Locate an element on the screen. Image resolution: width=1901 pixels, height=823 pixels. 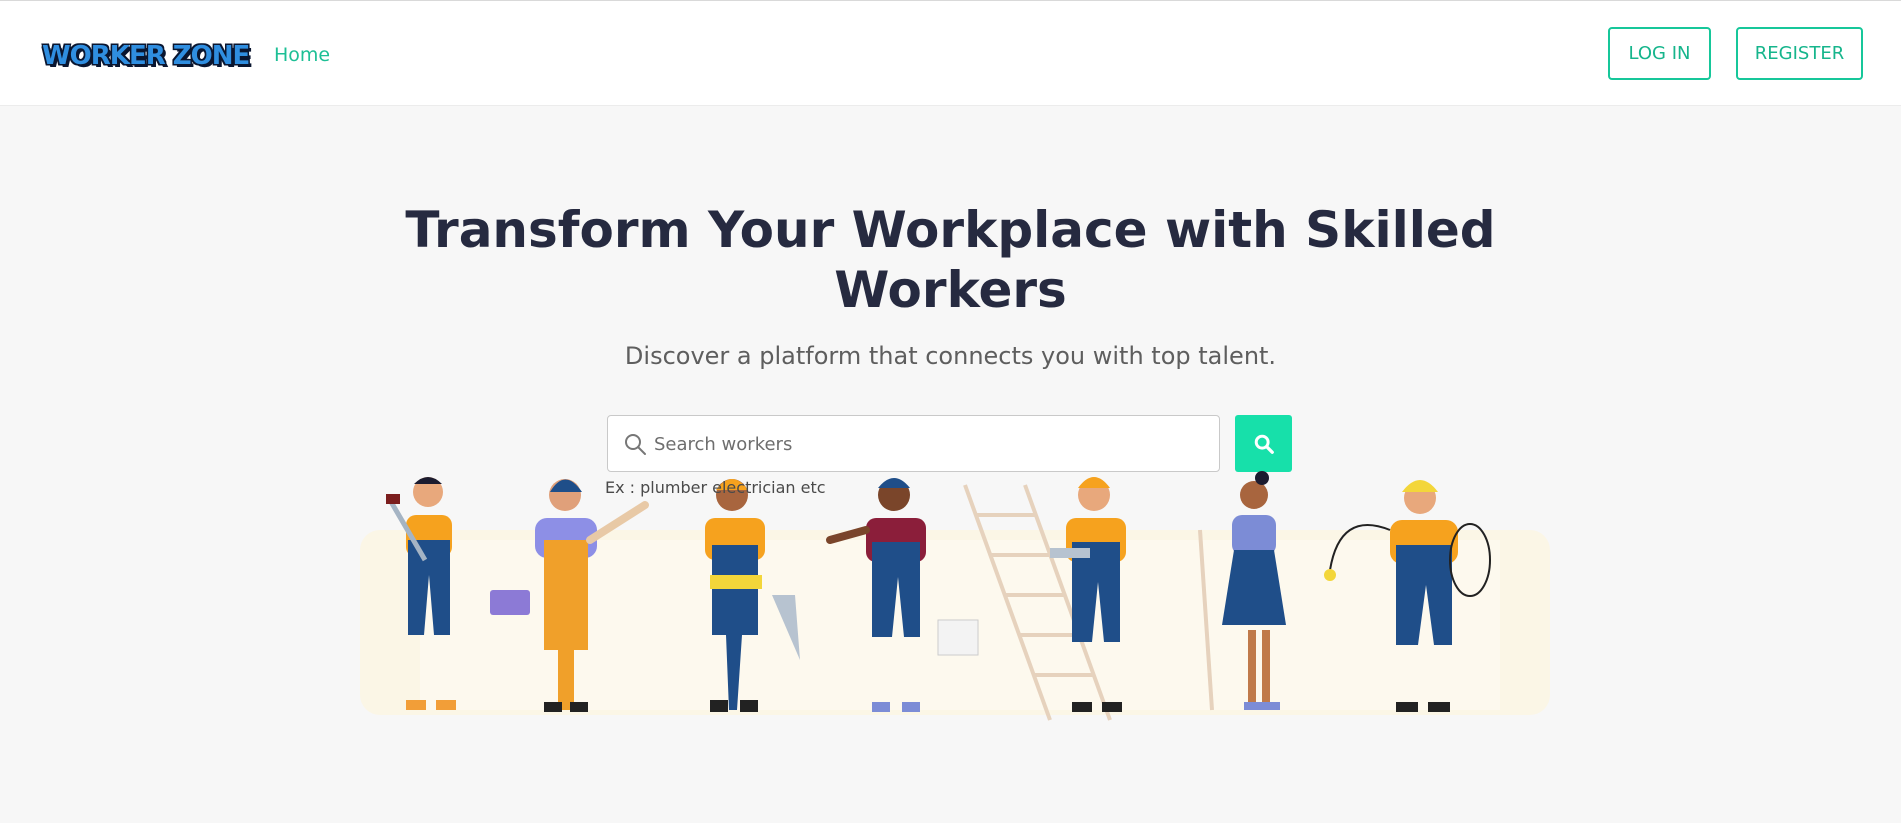
navbar: WORKER ZONE Home LOG IN REGISTER is located at coordinates (950, 53).